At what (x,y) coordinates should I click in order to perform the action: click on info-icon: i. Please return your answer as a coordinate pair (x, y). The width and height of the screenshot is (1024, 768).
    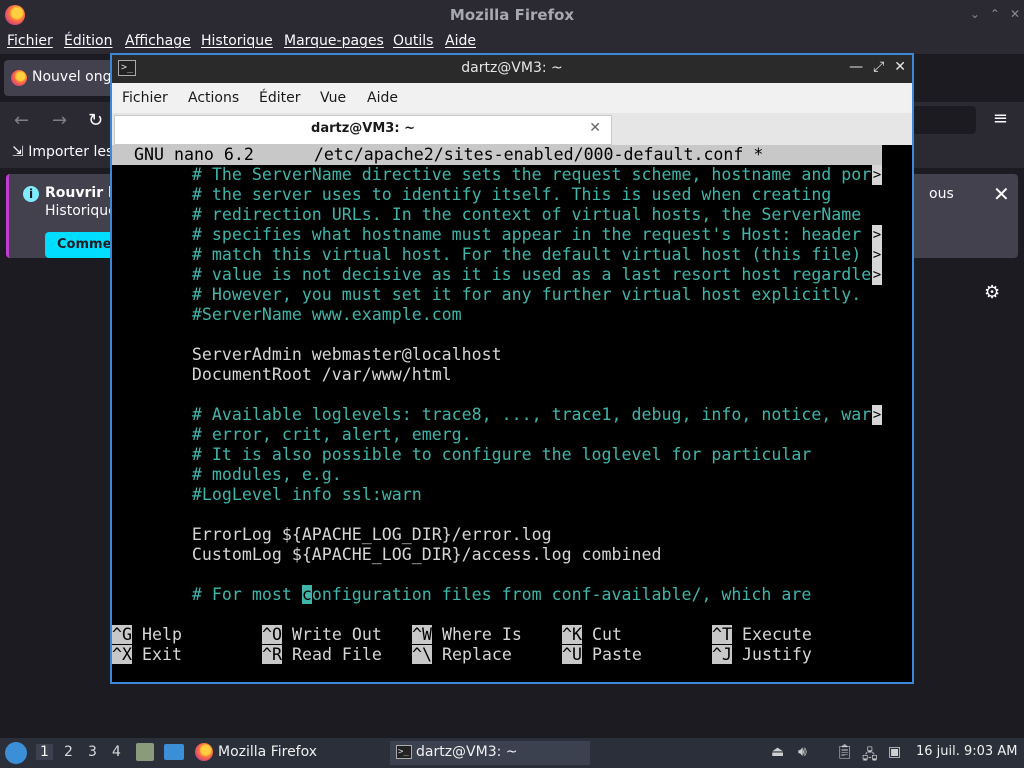
    Looking at the image, I should click on (31, 194).